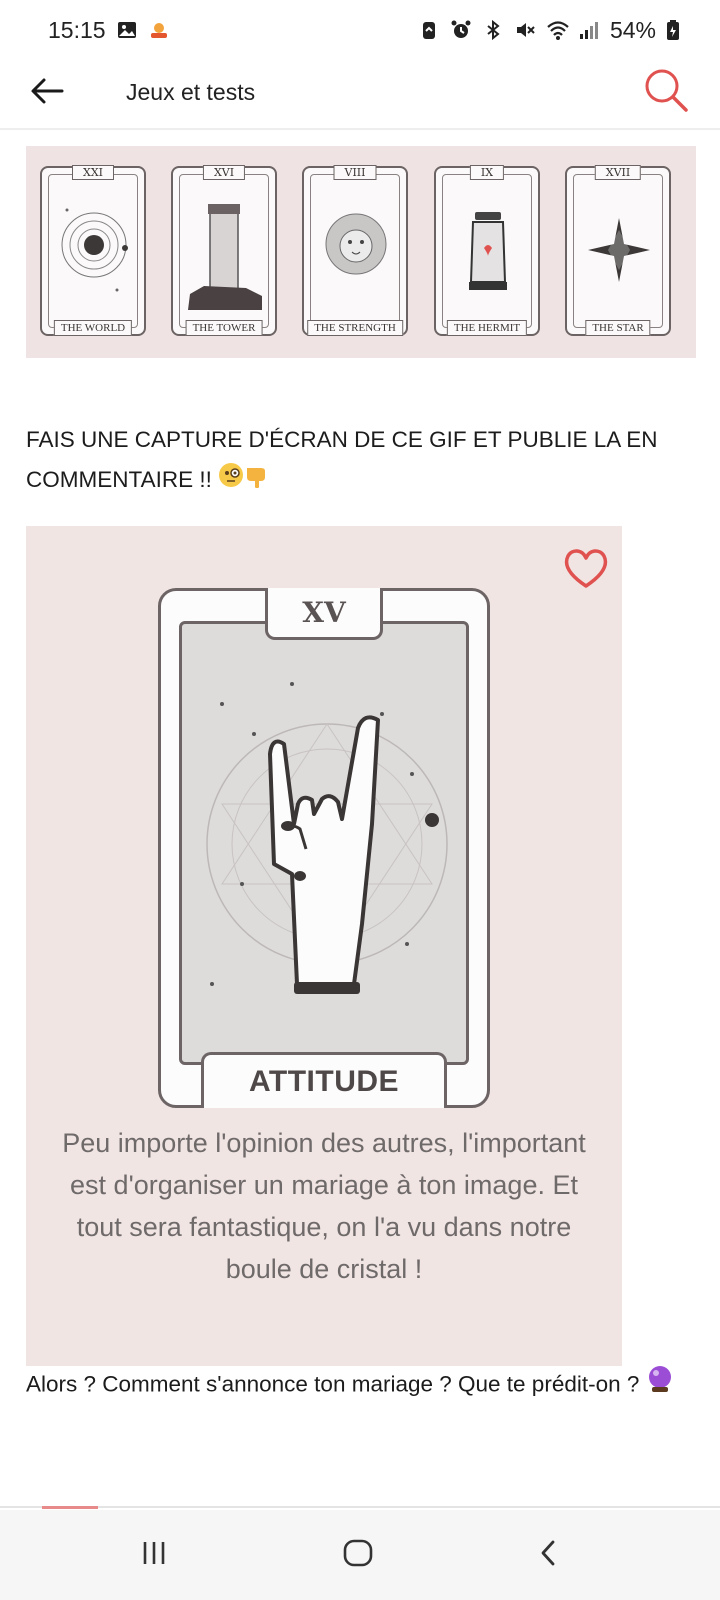 This screenshot has width=720, height=1600. I want to click on status-left: 15:15, so click(109, 30).